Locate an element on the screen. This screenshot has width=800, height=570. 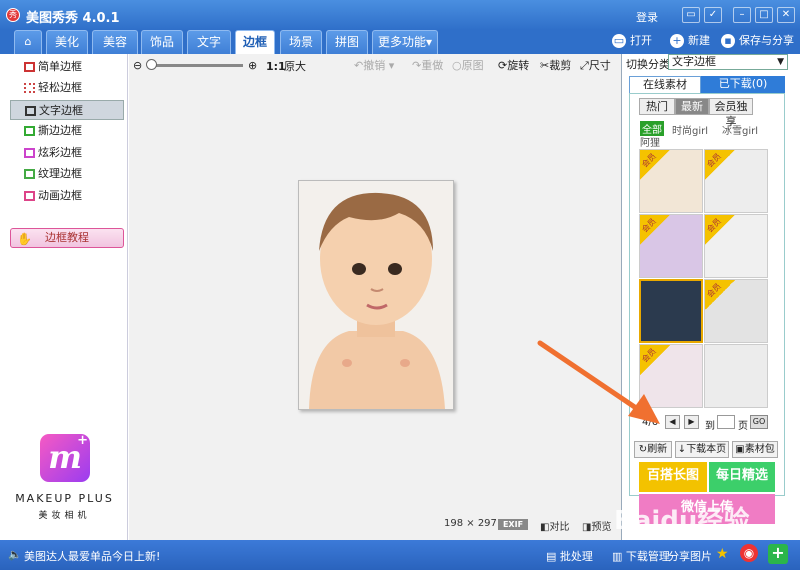
zoom-out-icon: ⊖ is located at coordinates (137, 66).